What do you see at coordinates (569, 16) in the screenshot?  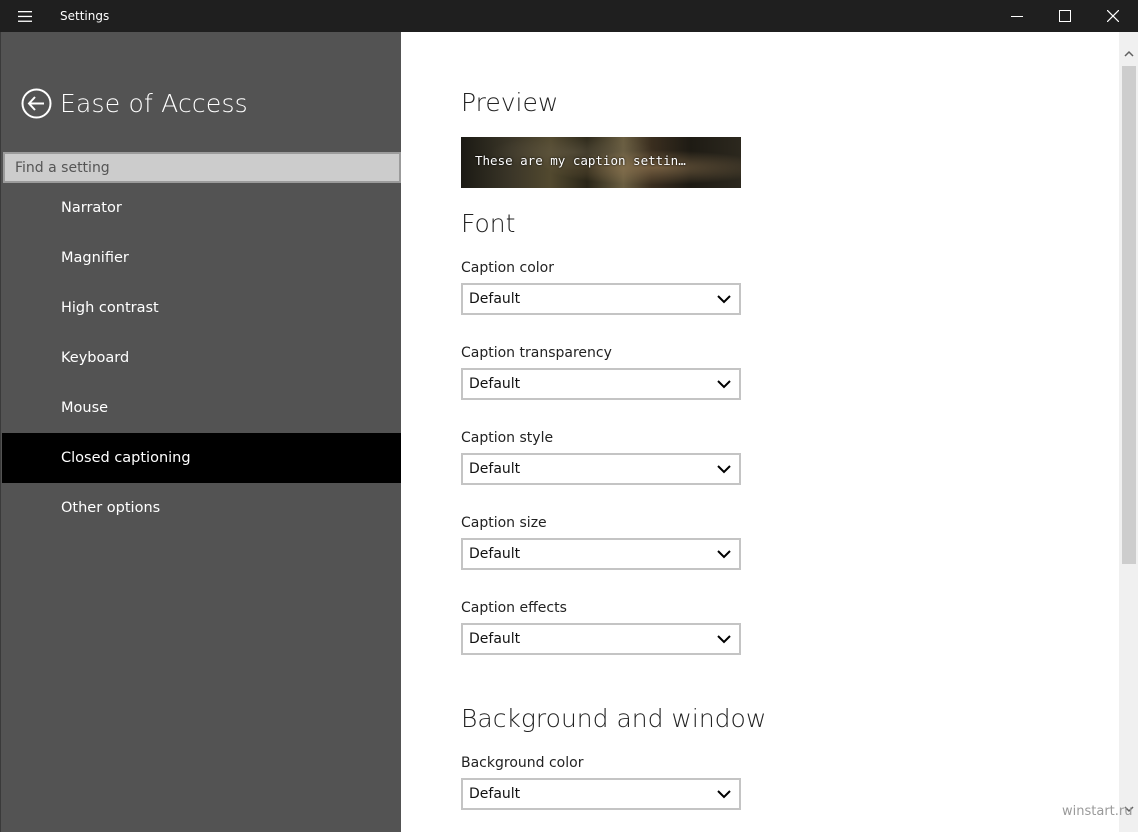 I see `title-bar: Settings` at bounding box center [569, 16].